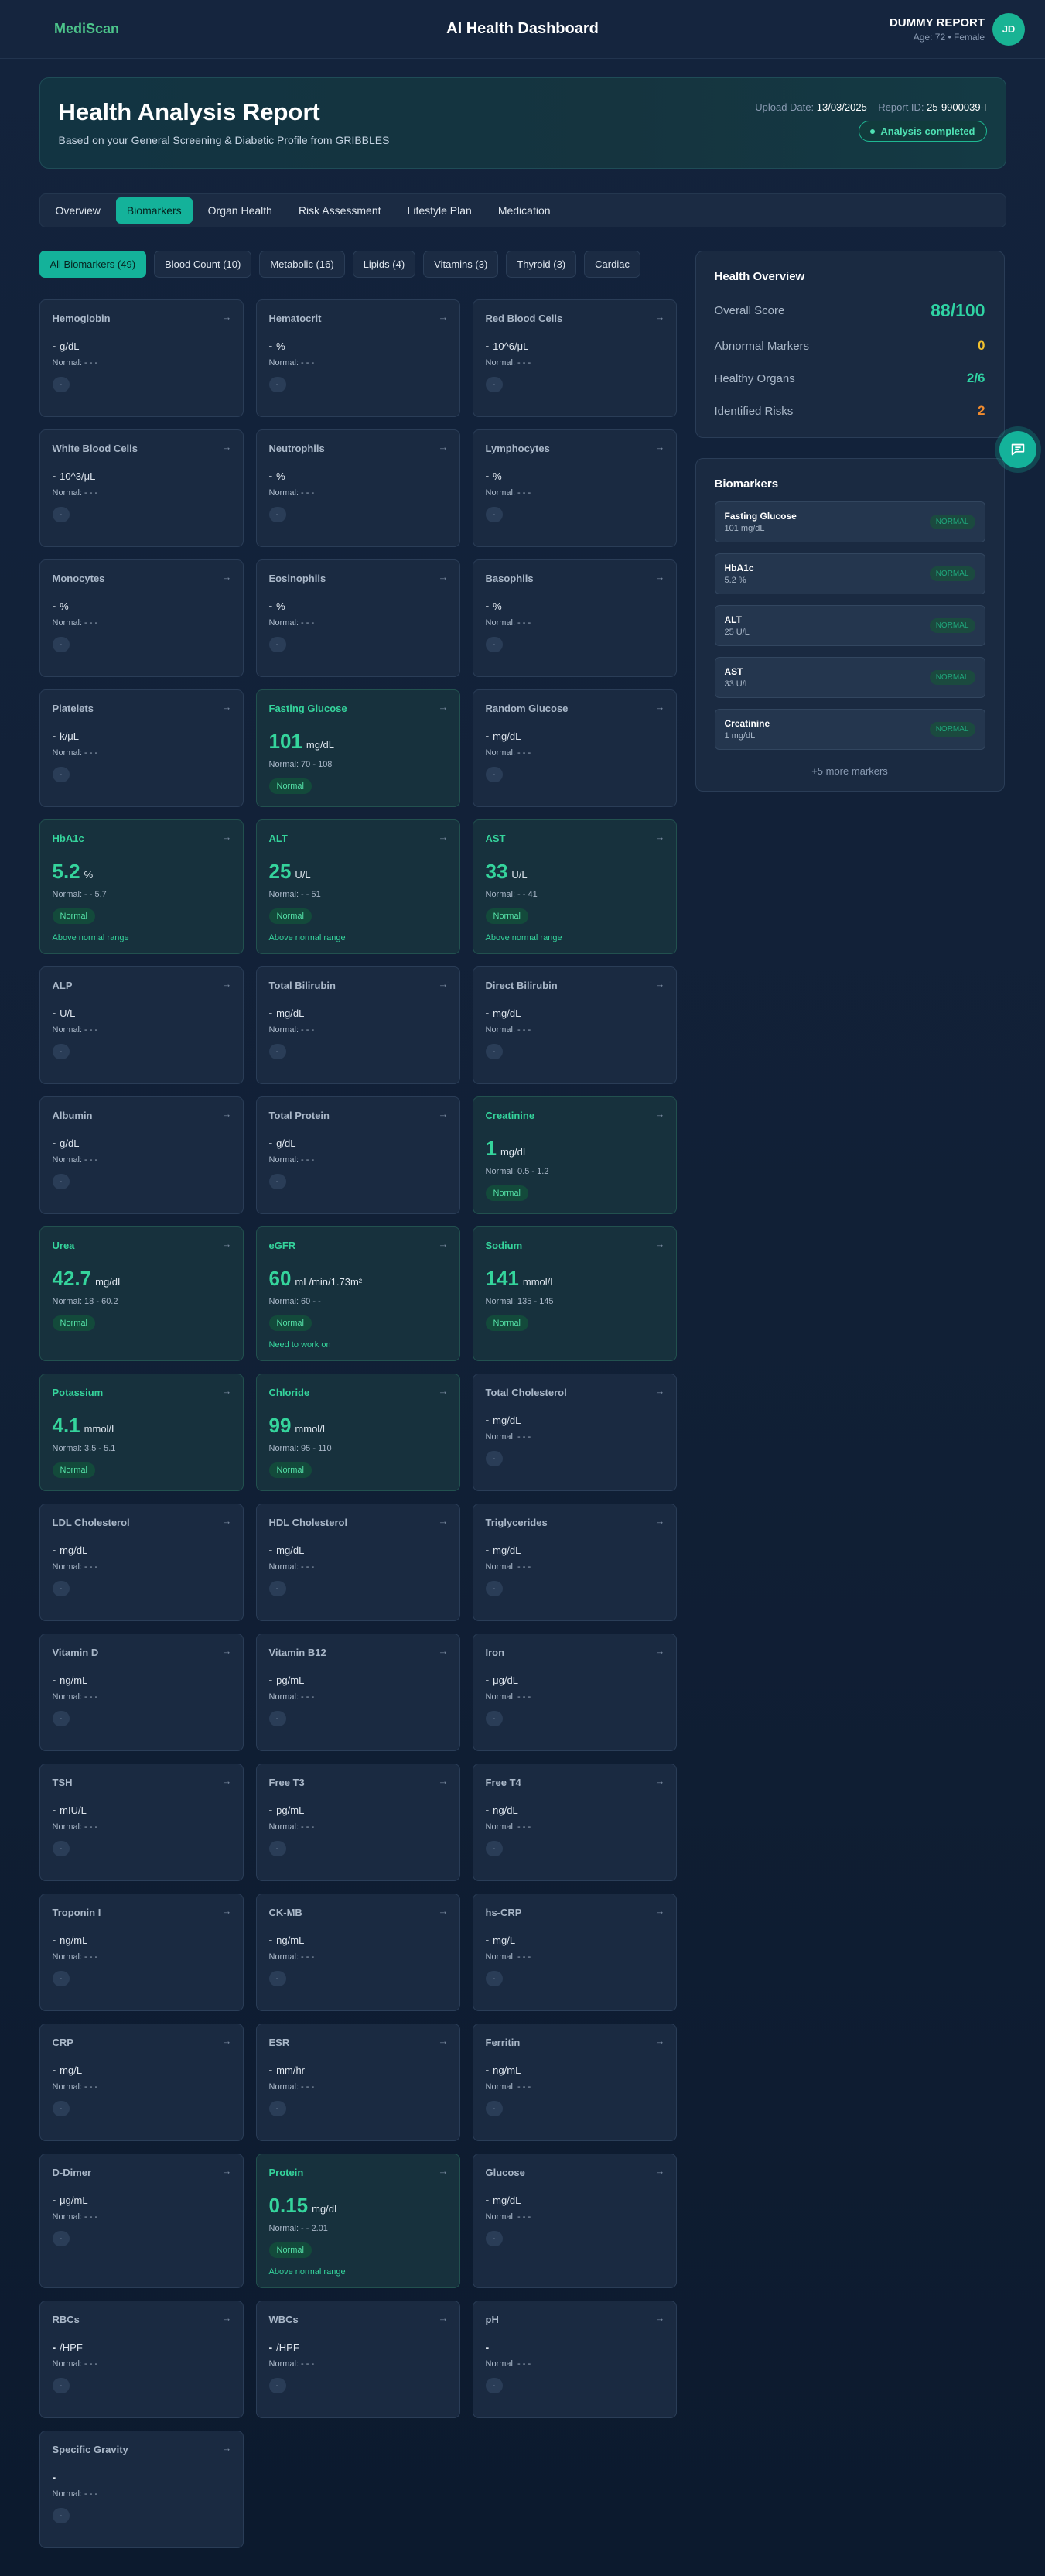  Describe the element at coordinates (141, 2221) in the screenshot. I see `biomarker-card: D-Dimer → - μg/mL Normal: - - --` at that location.